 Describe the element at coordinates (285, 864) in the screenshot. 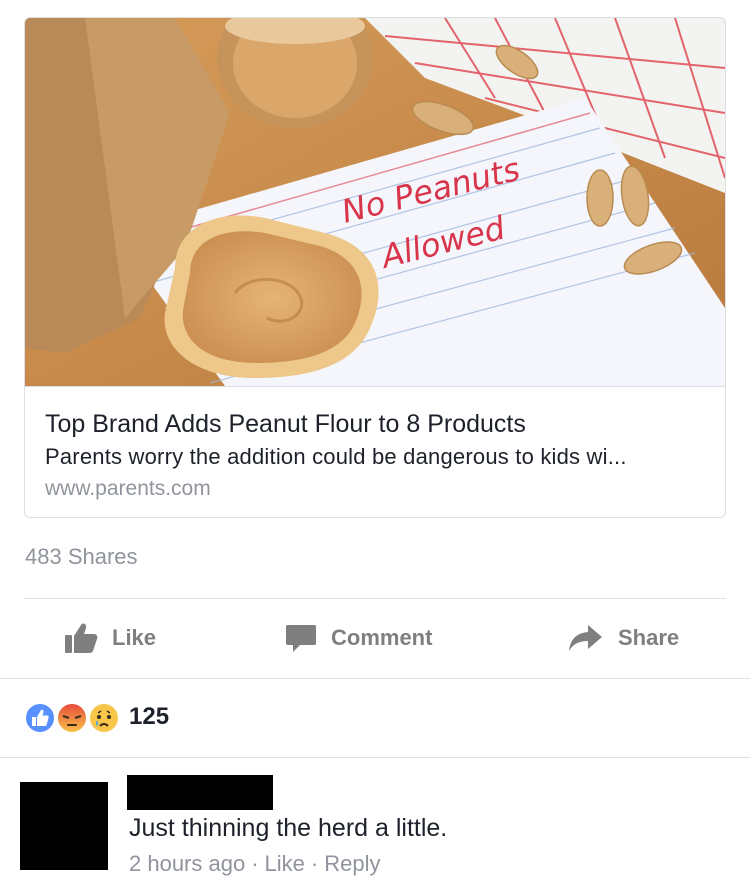

I see `comment-like-link: Like` at that location.